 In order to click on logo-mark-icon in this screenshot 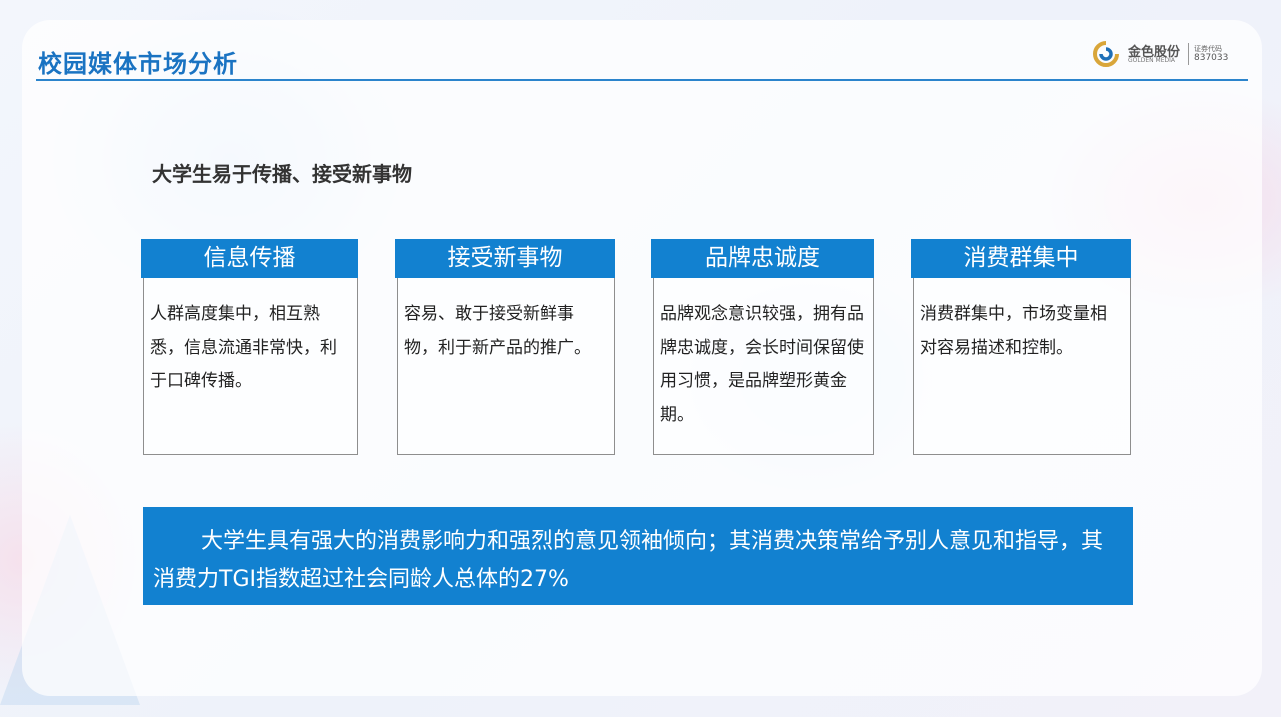, I will do `click(1106, 54)`.